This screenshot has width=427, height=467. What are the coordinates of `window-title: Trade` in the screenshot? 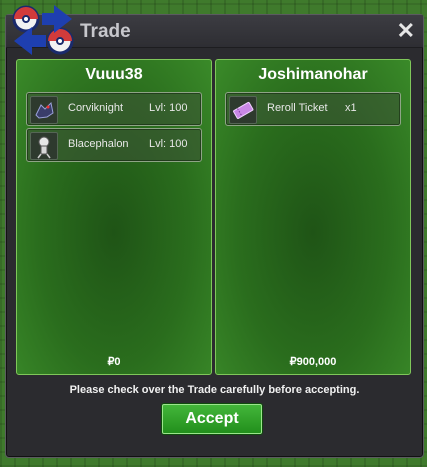 It's located at (105, 31).